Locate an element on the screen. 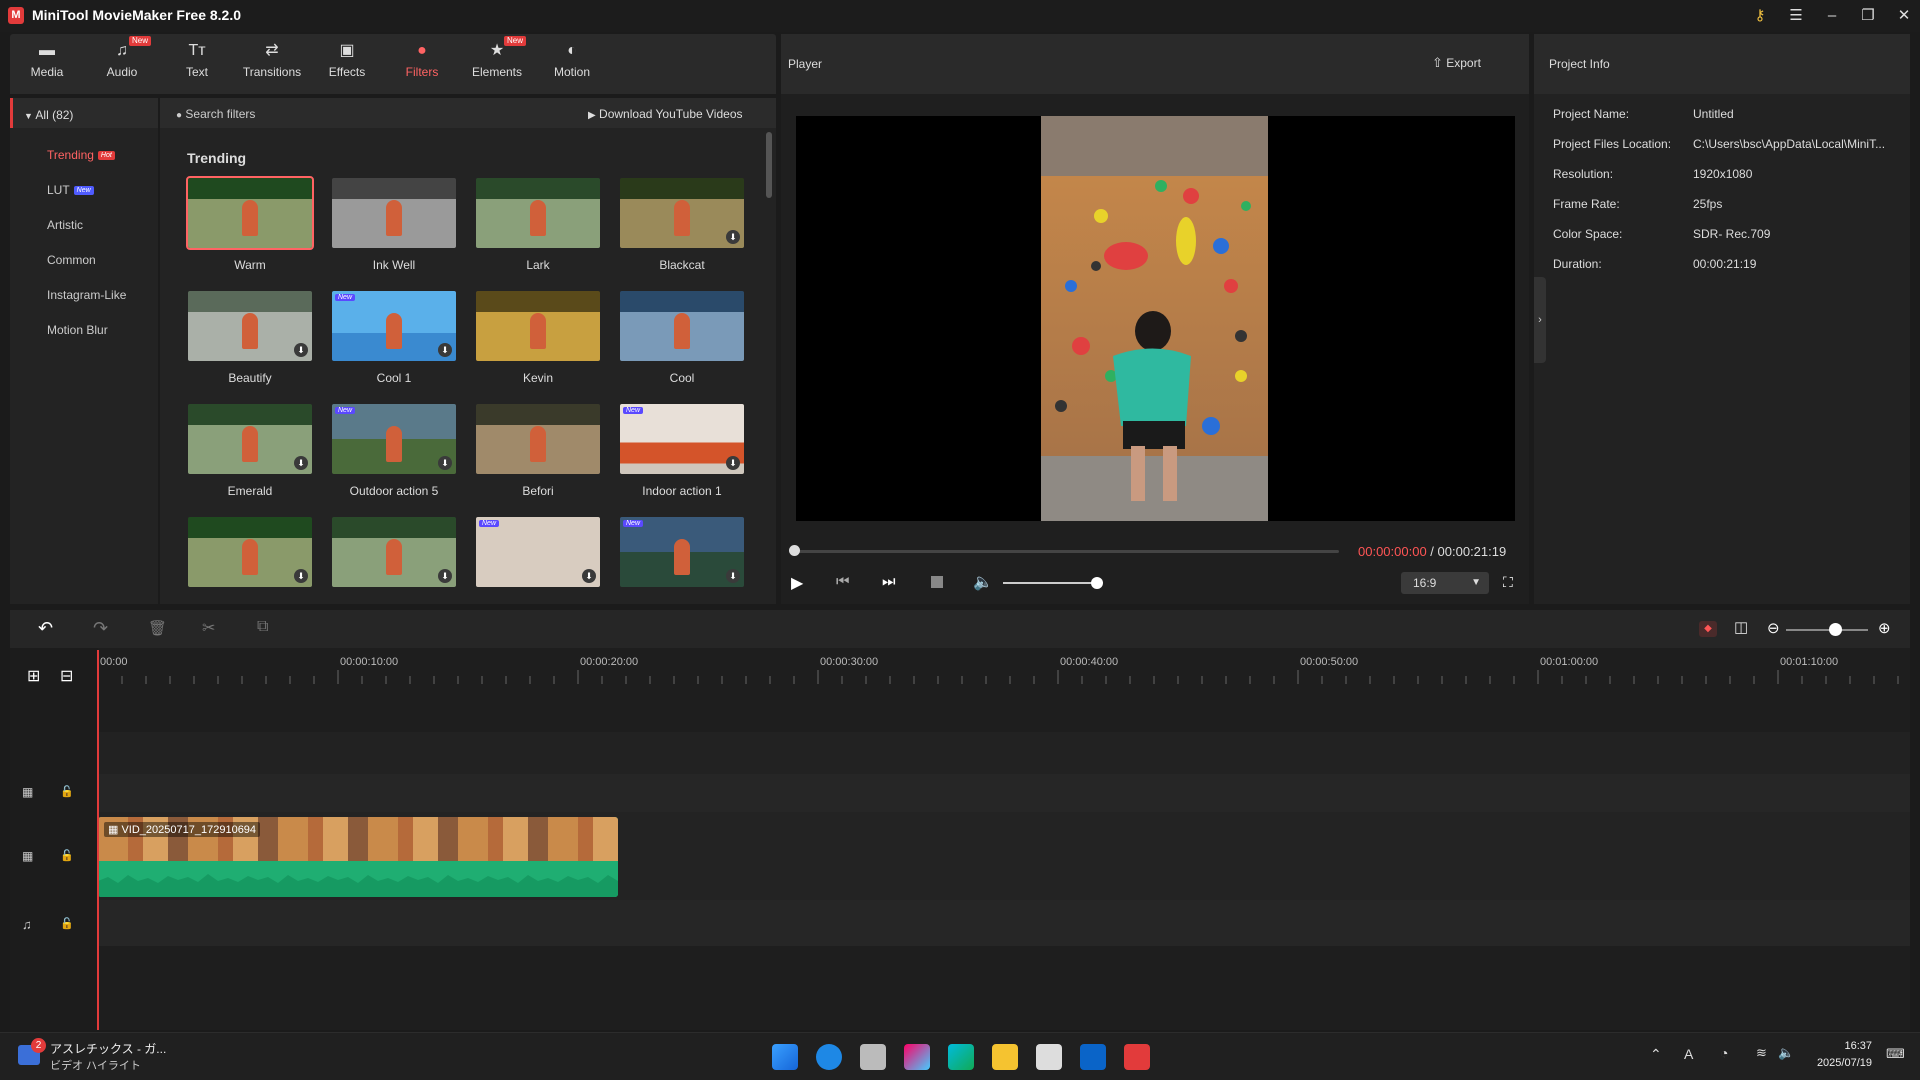  edge-icon is located at coordinates (961, 1057).